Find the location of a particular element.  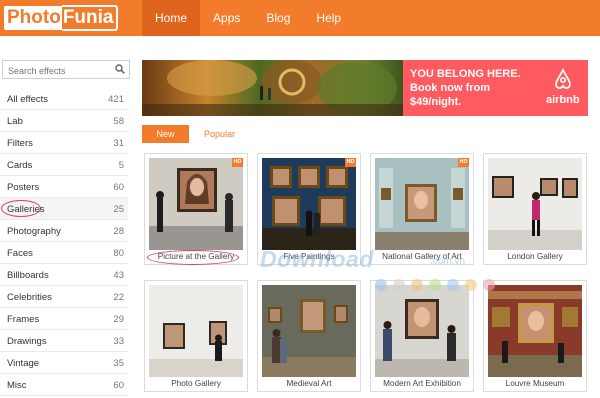

category-label: All effects is located at coordinates (28, 99).